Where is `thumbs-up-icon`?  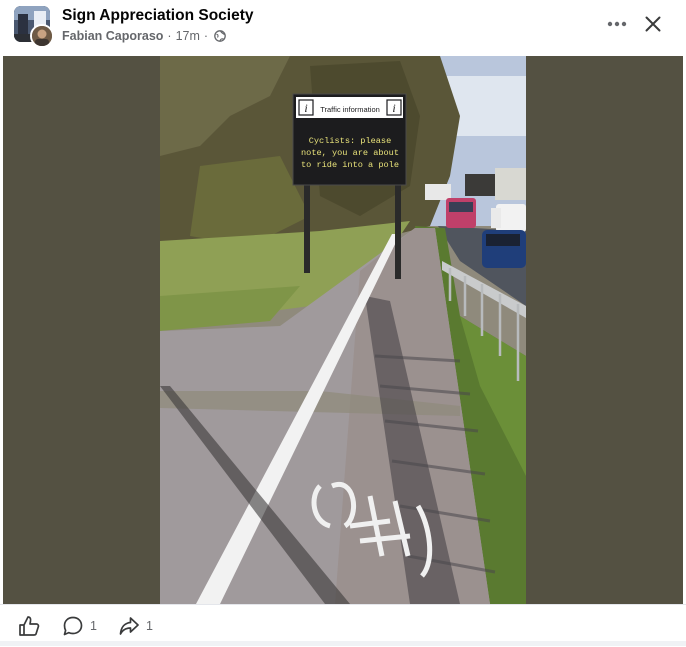 thumbs-up-icon is located at coordinates (29, 626).